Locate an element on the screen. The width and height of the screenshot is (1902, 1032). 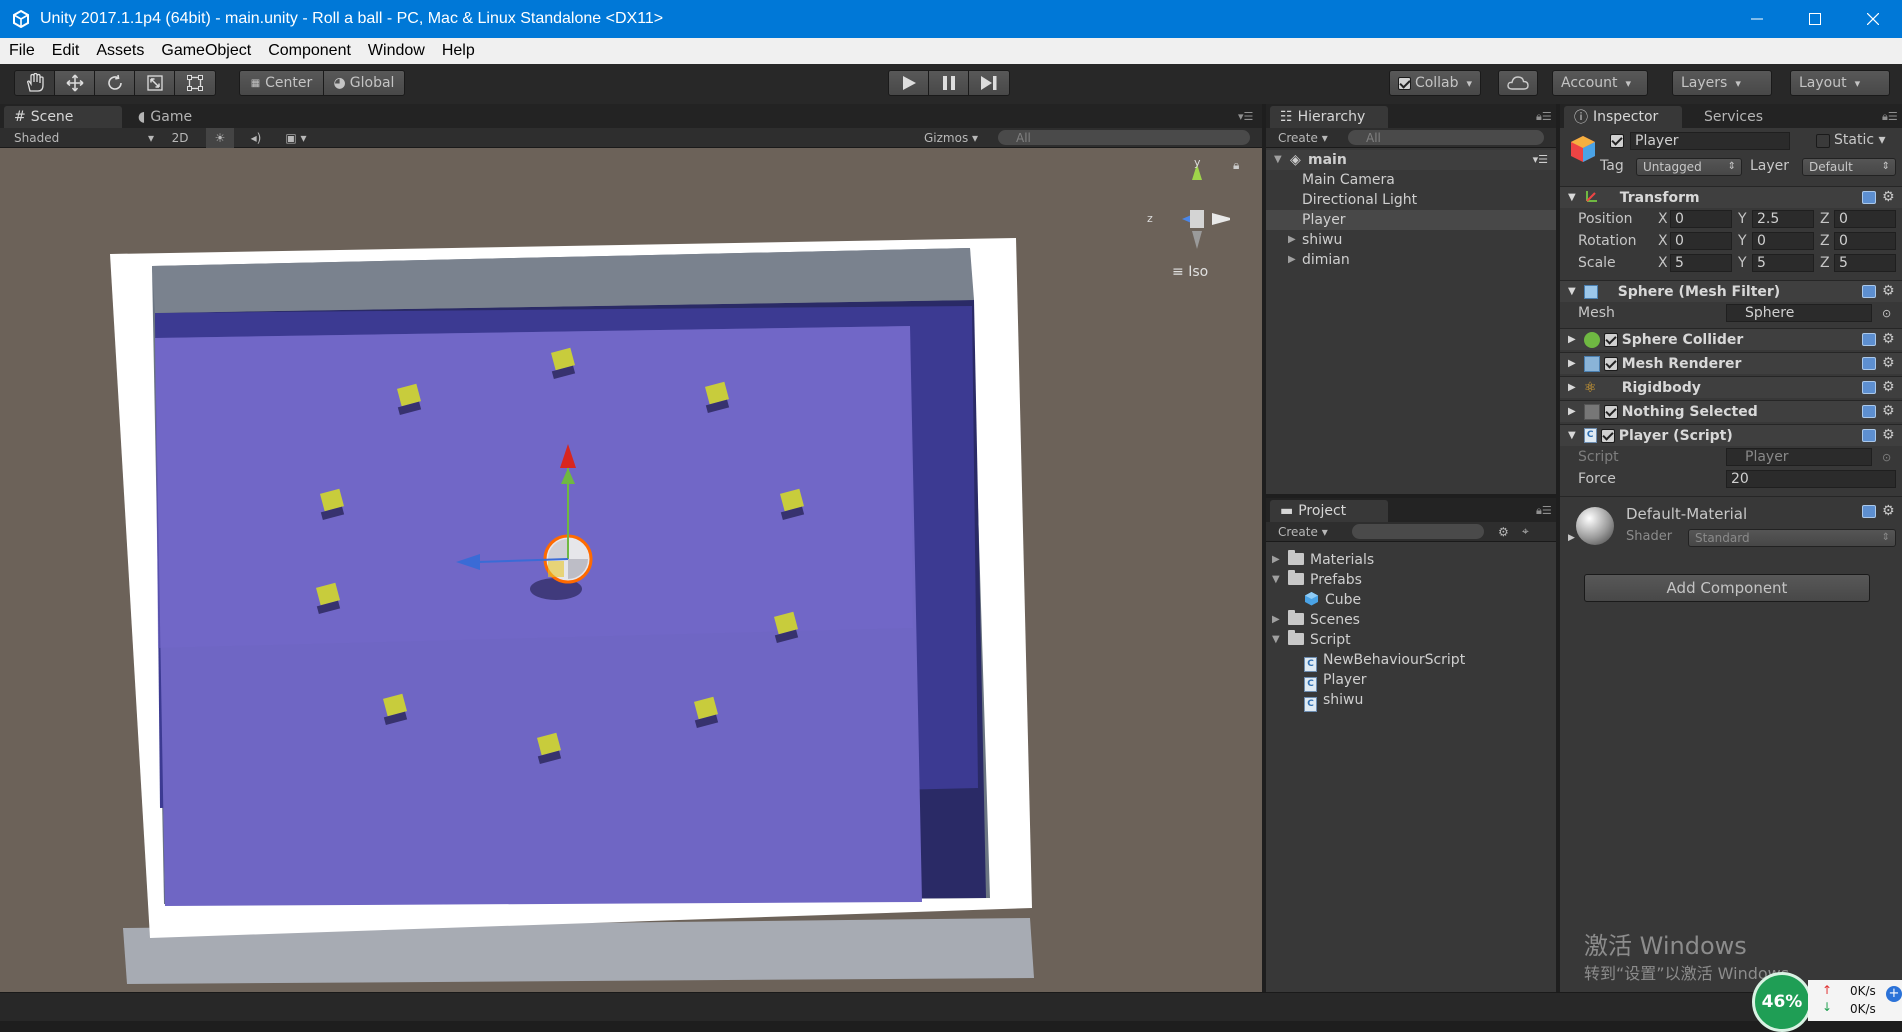
shader-dropdown: Standard is located at coordinates (1792, 538).